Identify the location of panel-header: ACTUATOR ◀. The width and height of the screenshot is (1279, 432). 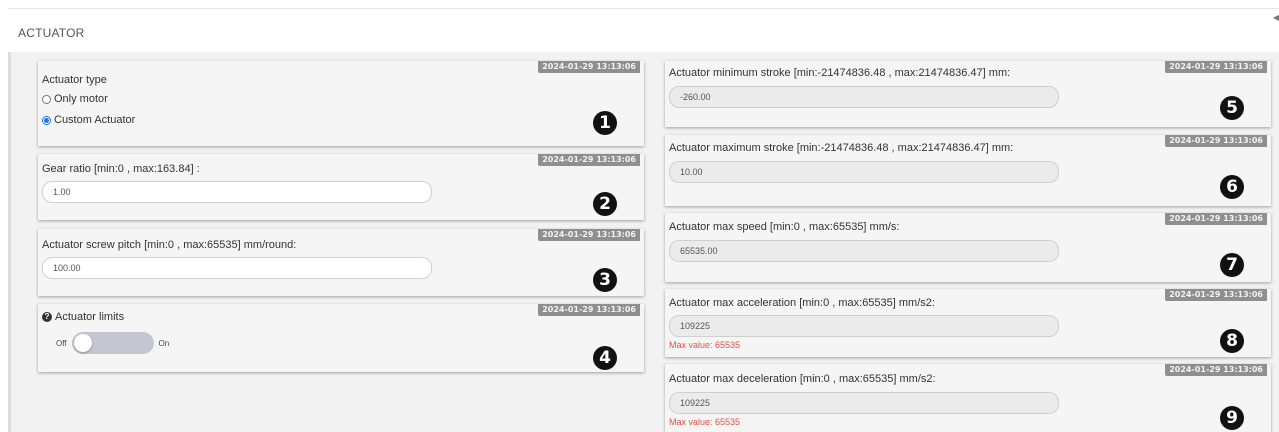
(643, 30).